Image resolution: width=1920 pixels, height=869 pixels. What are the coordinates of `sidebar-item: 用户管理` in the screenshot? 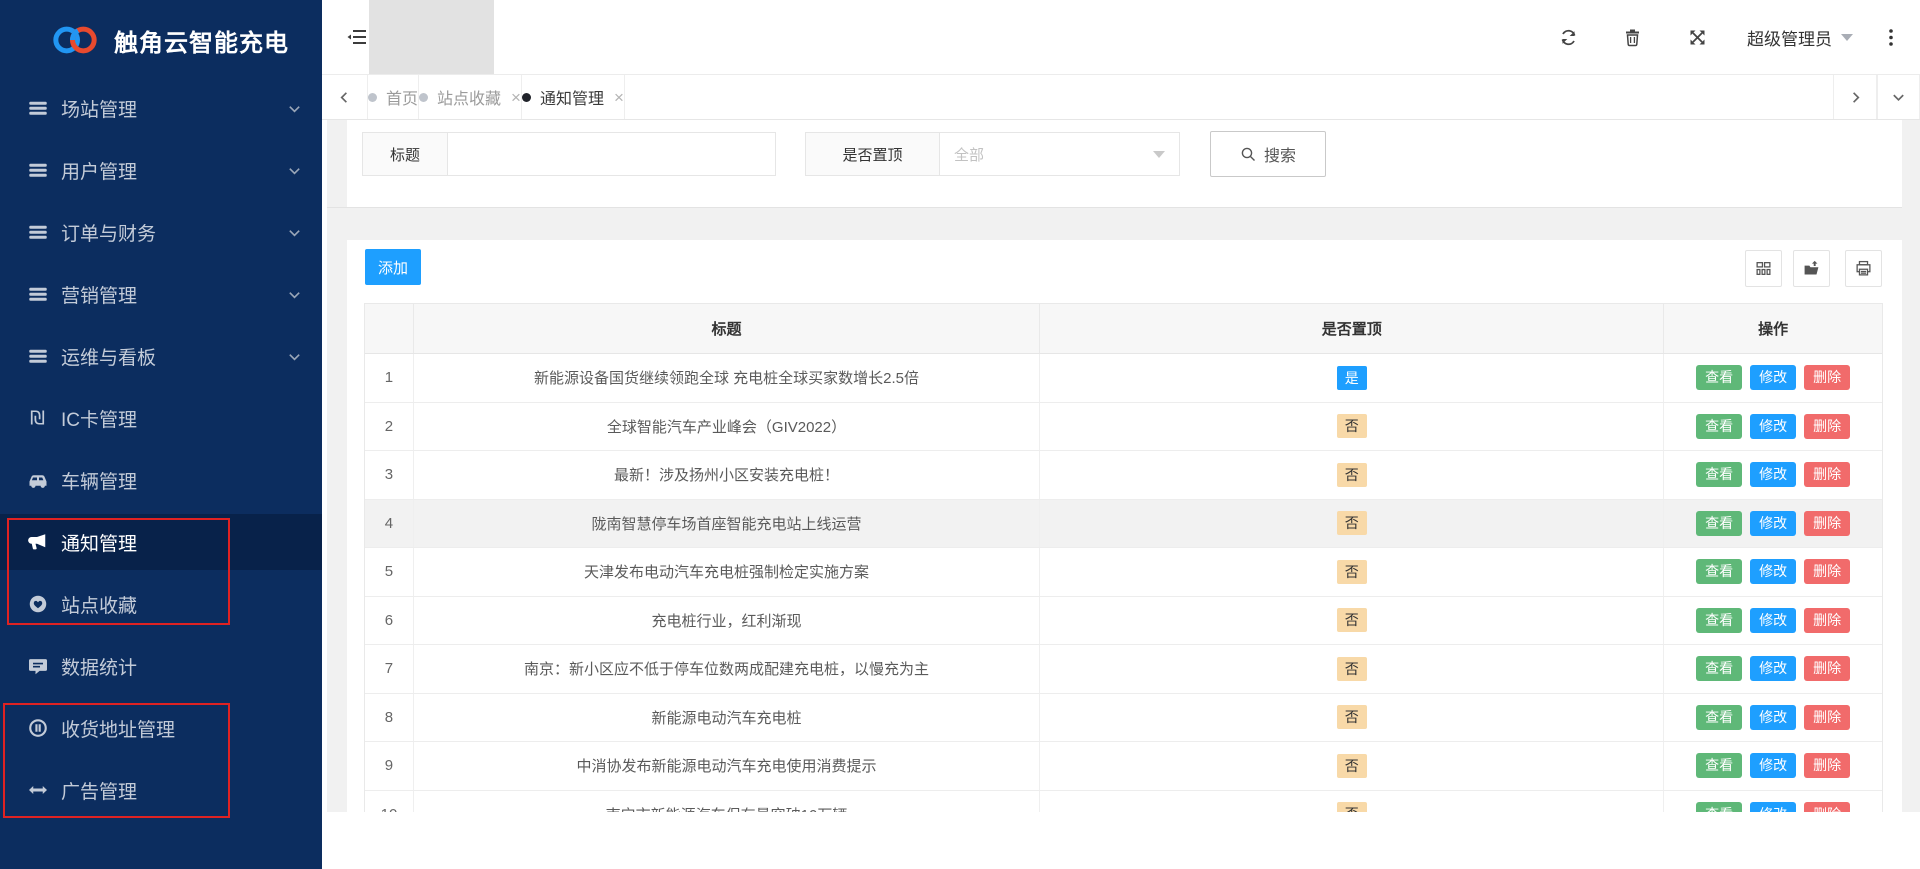 It's located at (161, 170).